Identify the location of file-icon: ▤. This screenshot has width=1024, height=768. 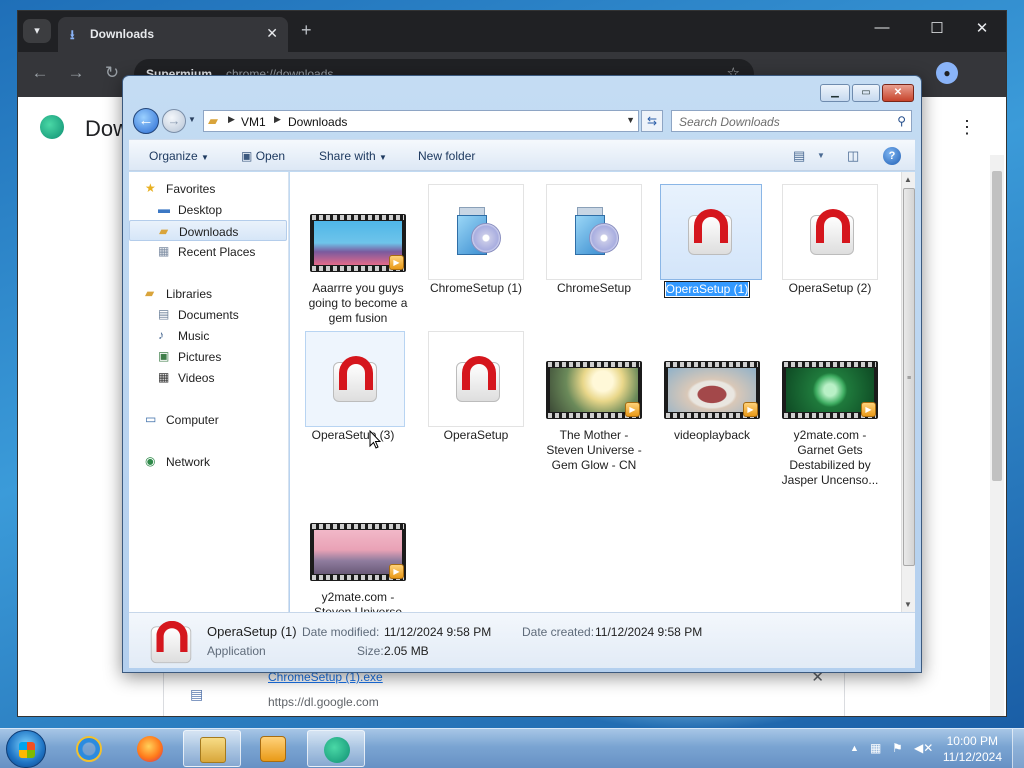
(197, 694).